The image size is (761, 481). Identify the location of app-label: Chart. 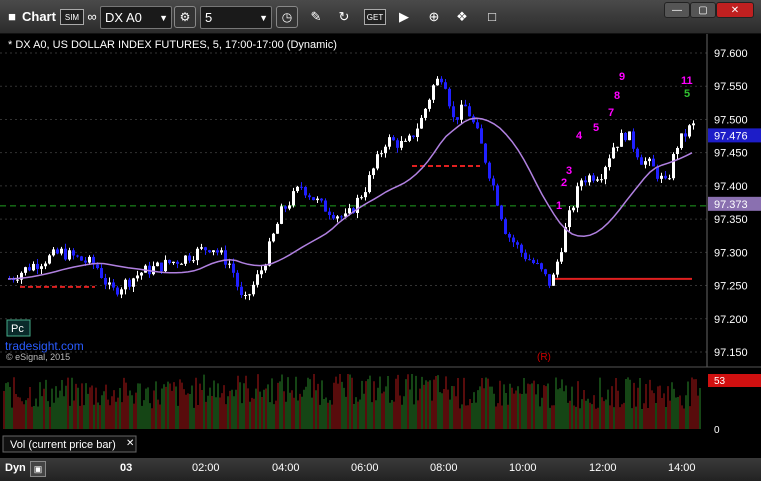
(39, 16).